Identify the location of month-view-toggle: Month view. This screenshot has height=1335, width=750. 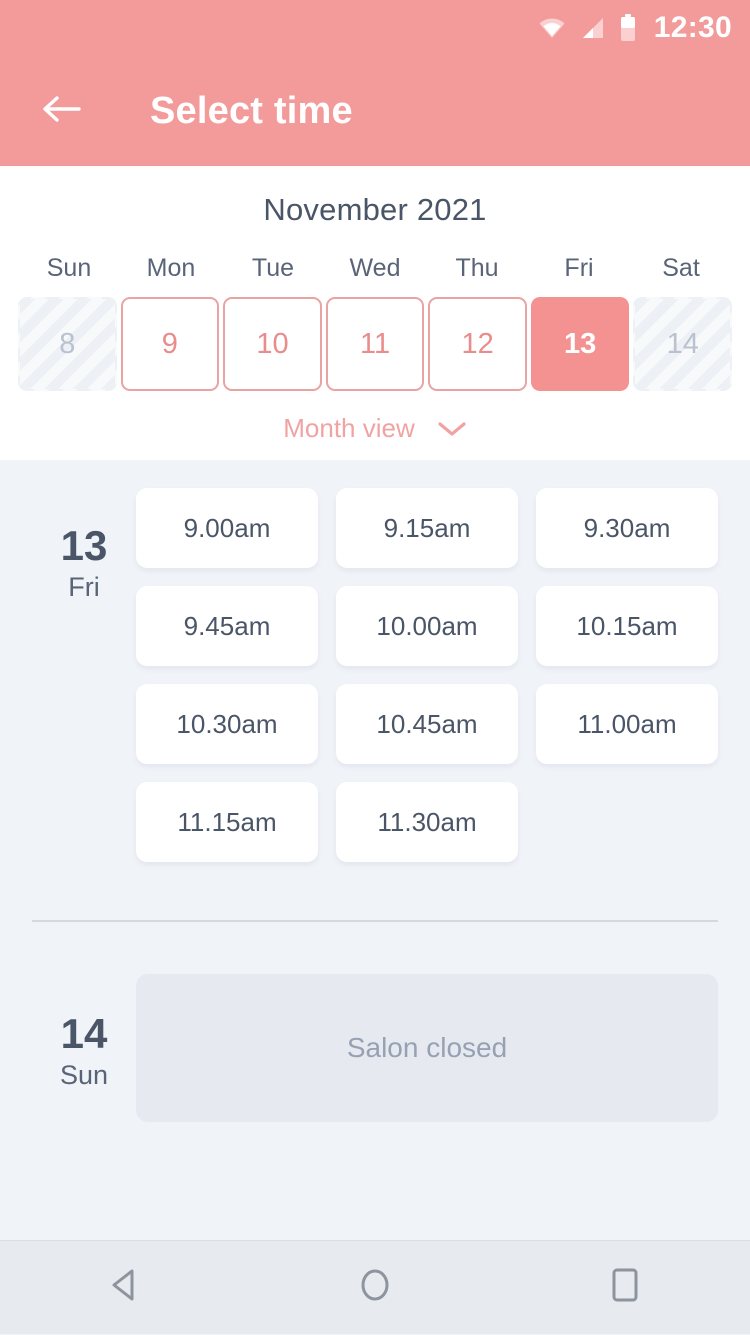
(375, 428).